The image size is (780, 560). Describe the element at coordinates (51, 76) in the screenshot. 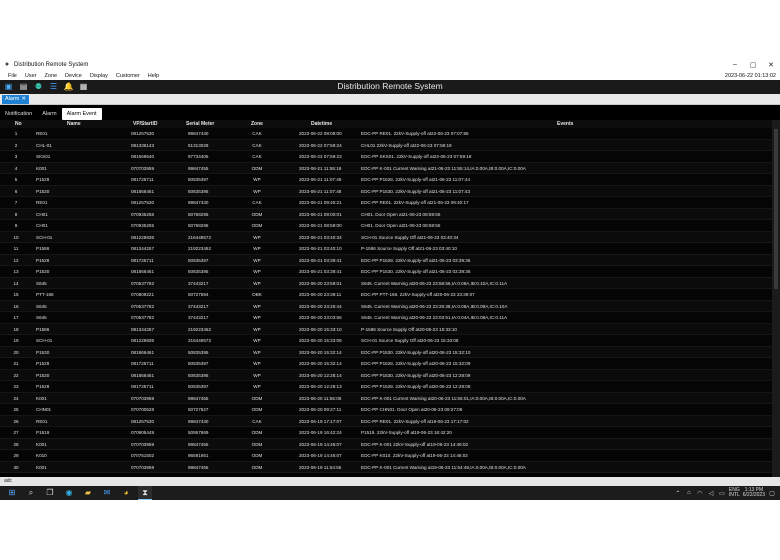

I see `menu-zone: Zone` at that location.